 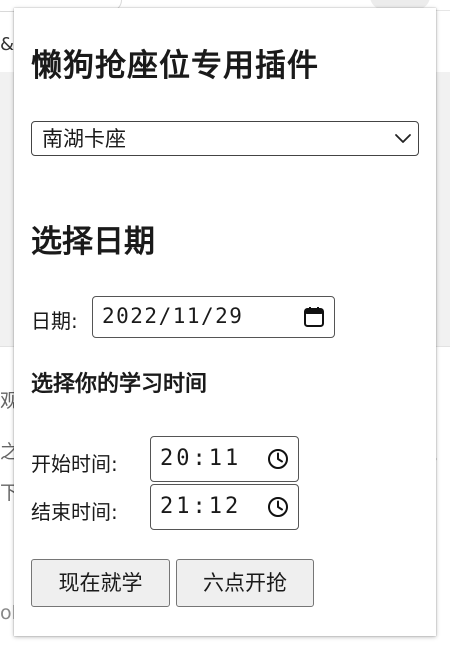 I want to click on date-label: 日期:, so click(x=54, y=321).